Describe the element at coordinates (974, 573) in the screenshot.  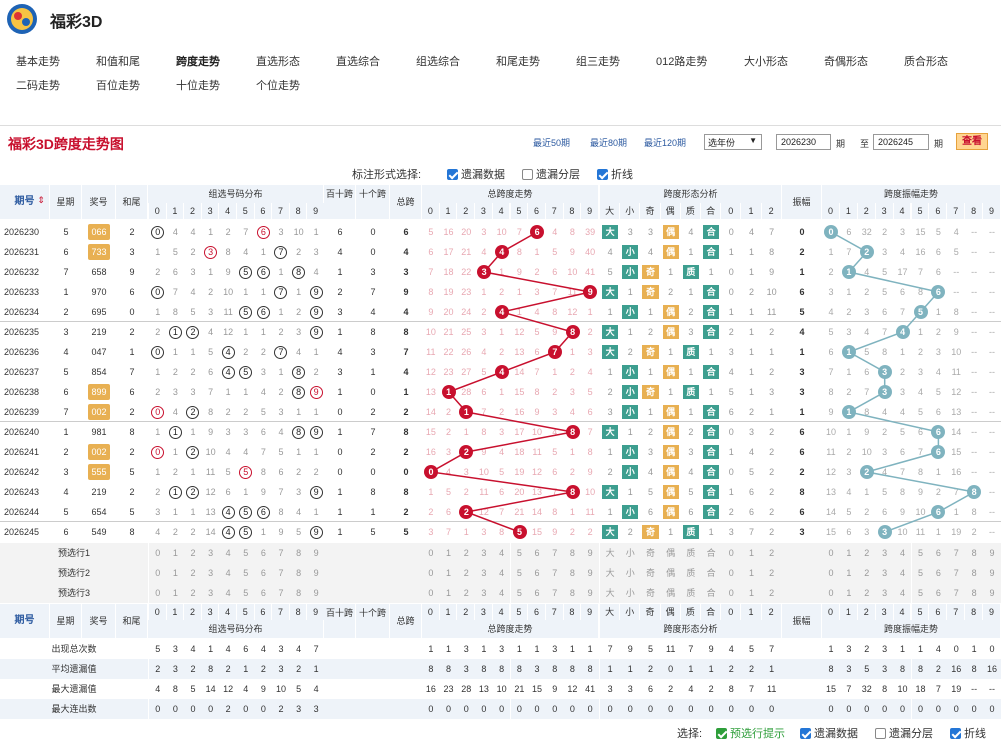
I see `preselect-zfz-digit: 8` at that location.